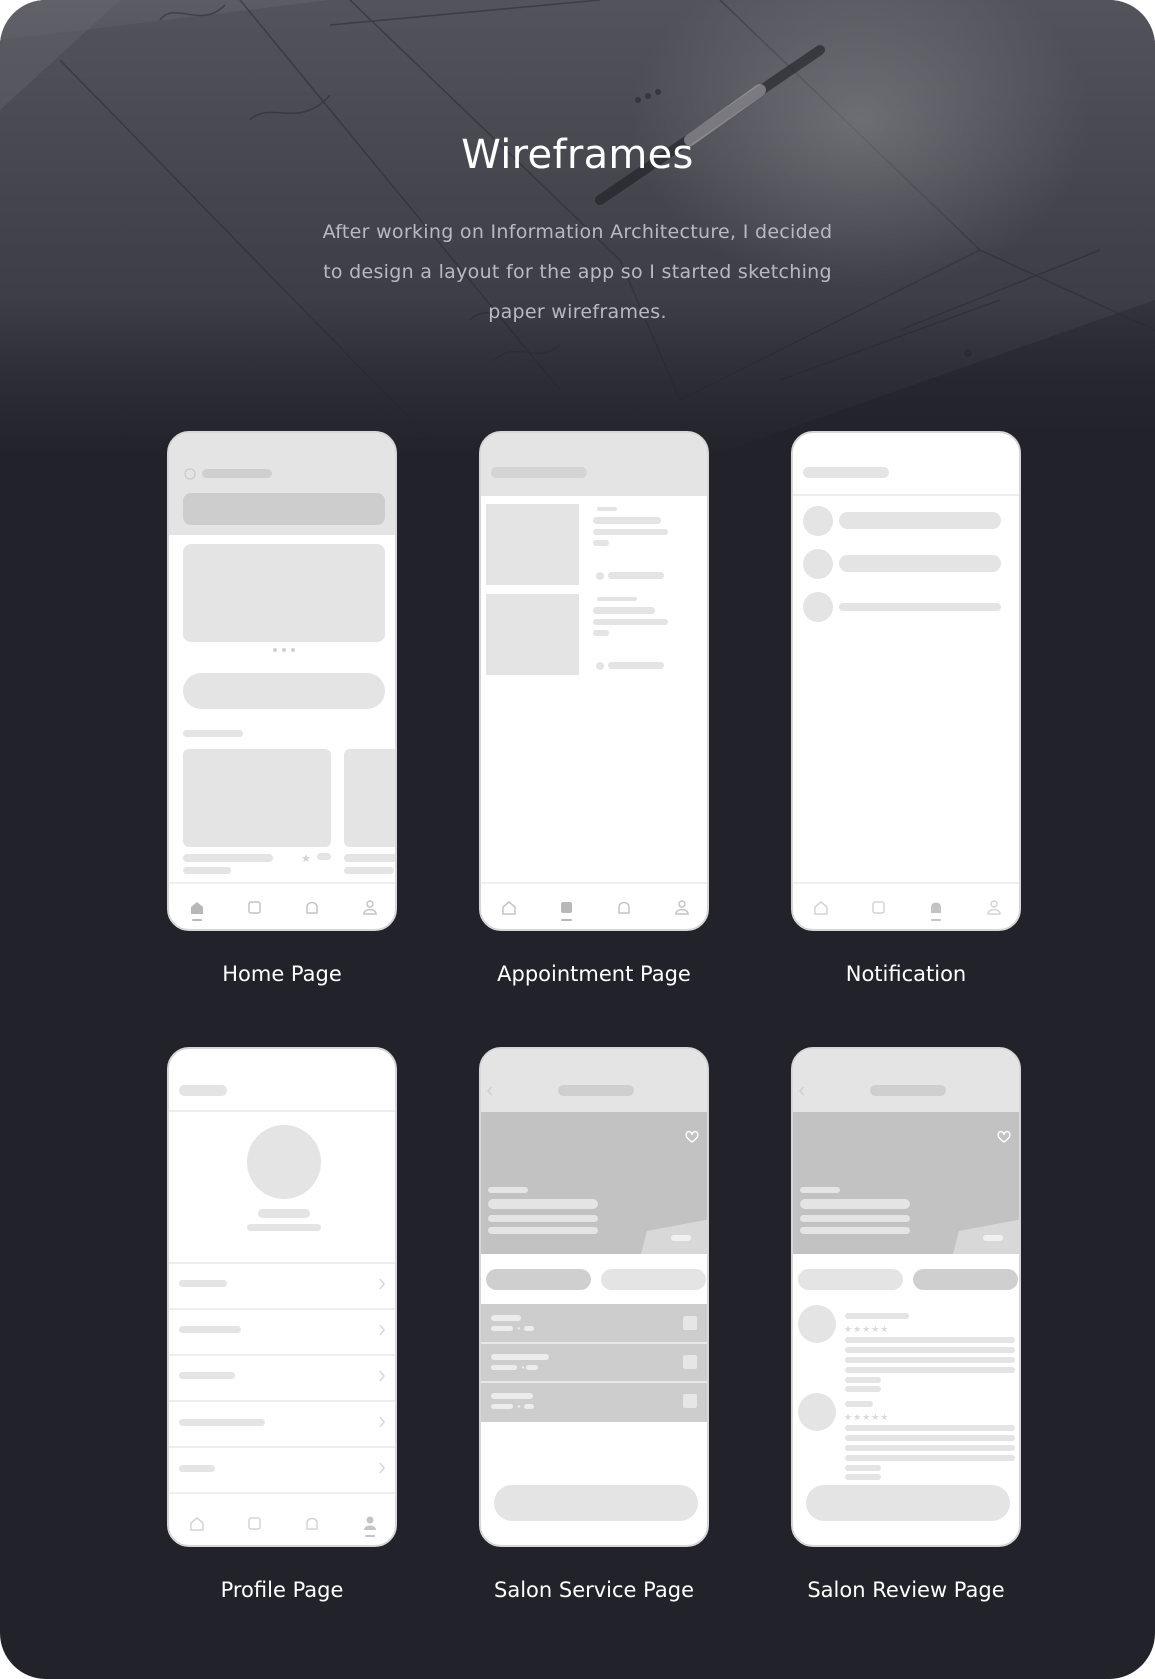 The width and height of the screenshot is (1155, 1679). I want to click on phone-home-wireframe: ★, so click(282, 681).